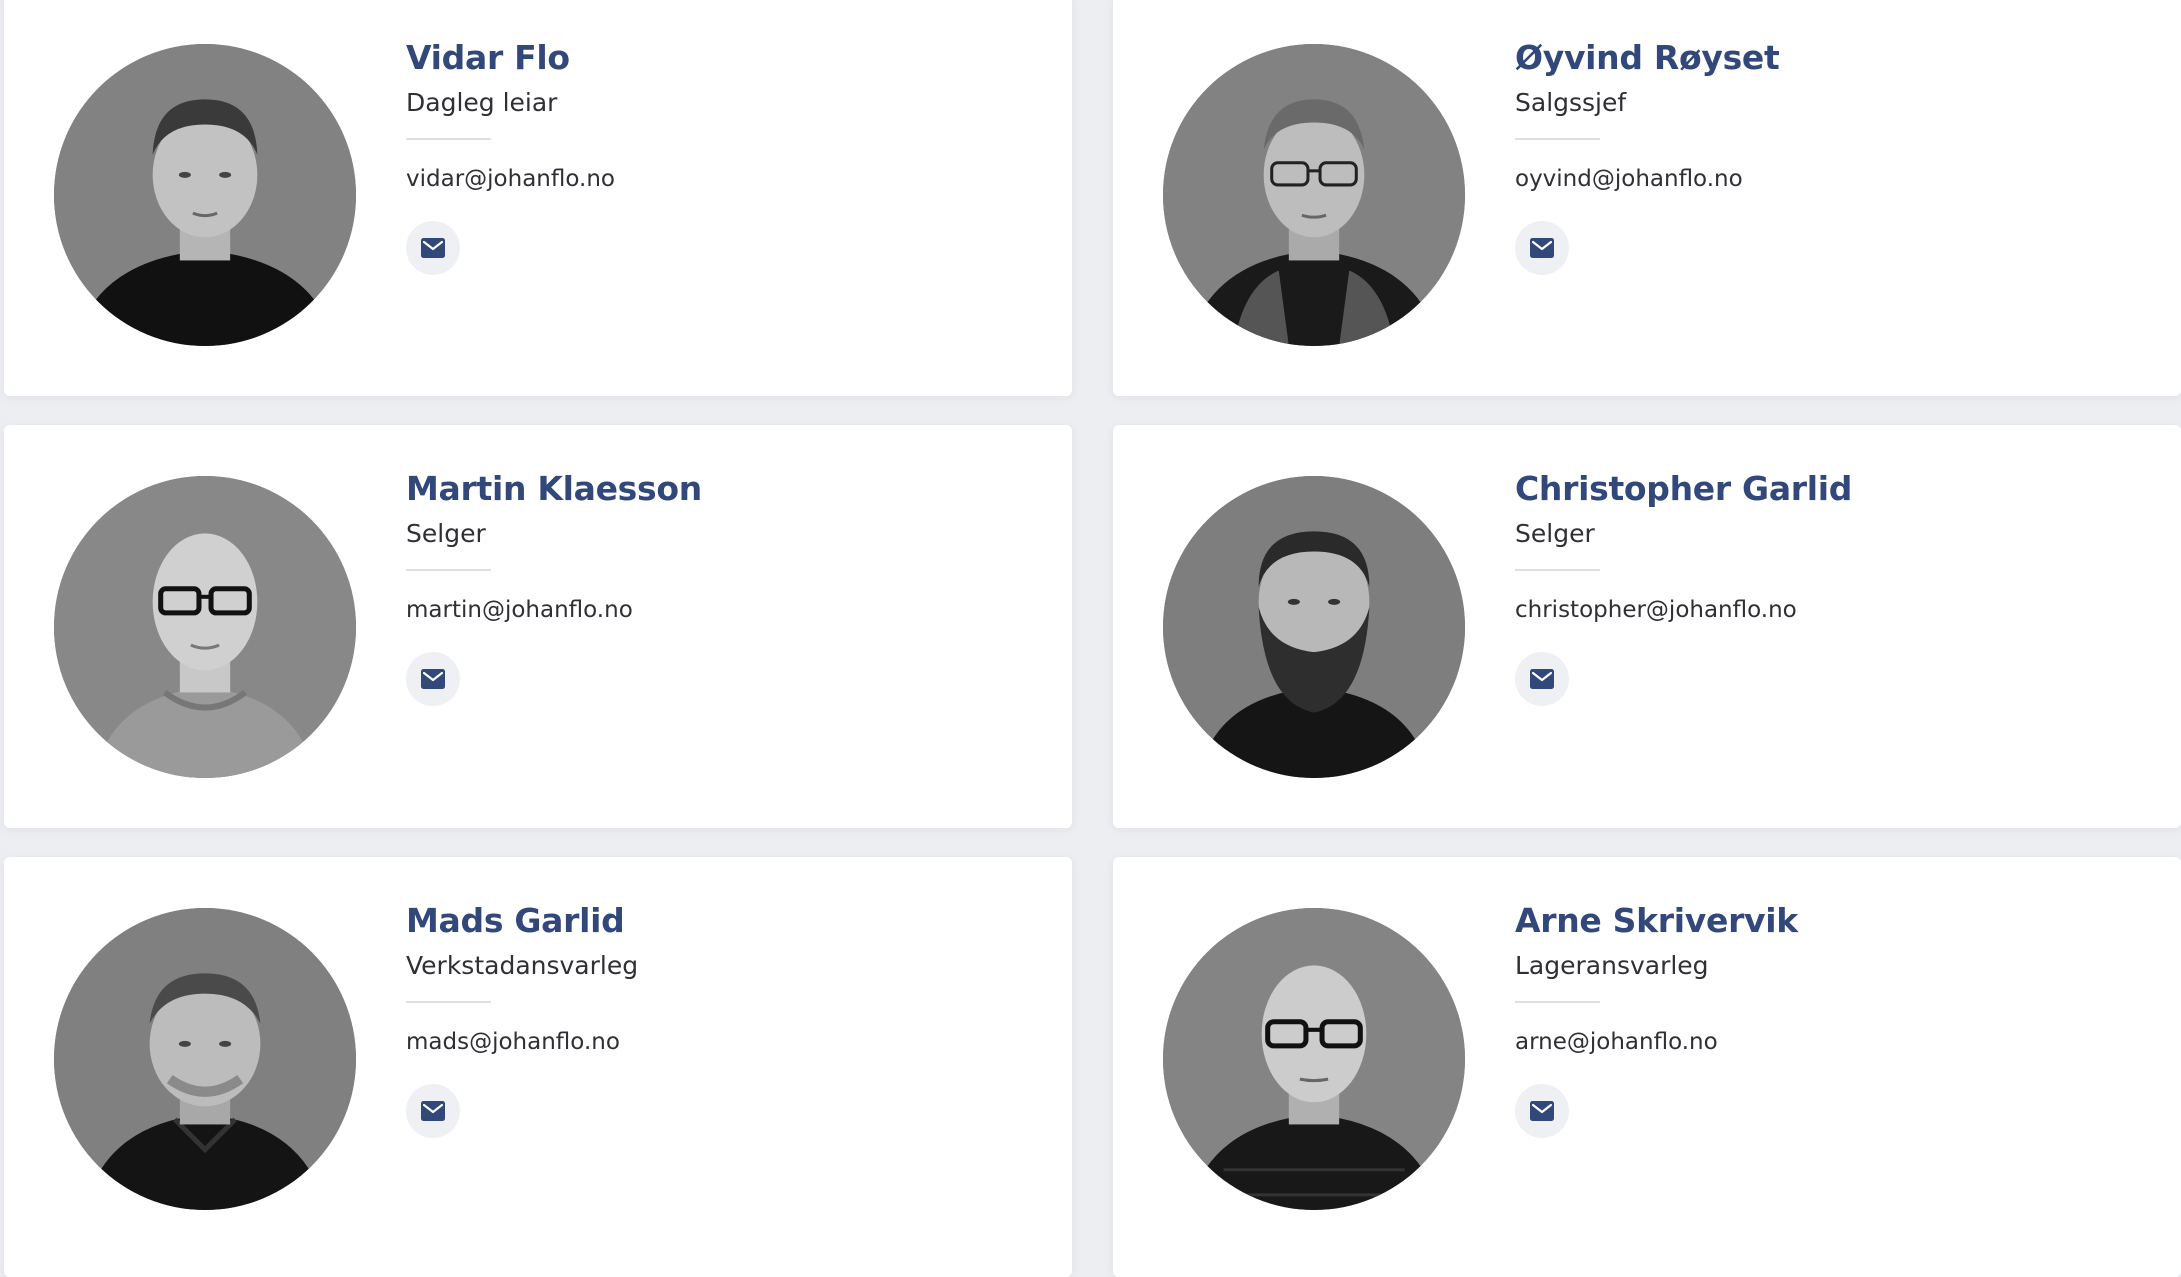 The height and width of the screenshot is (1277, 2181). Describe the element at coordinates (1684, 488) in the screenshot. I see `employee-name: Christopher Garlid` at that location.